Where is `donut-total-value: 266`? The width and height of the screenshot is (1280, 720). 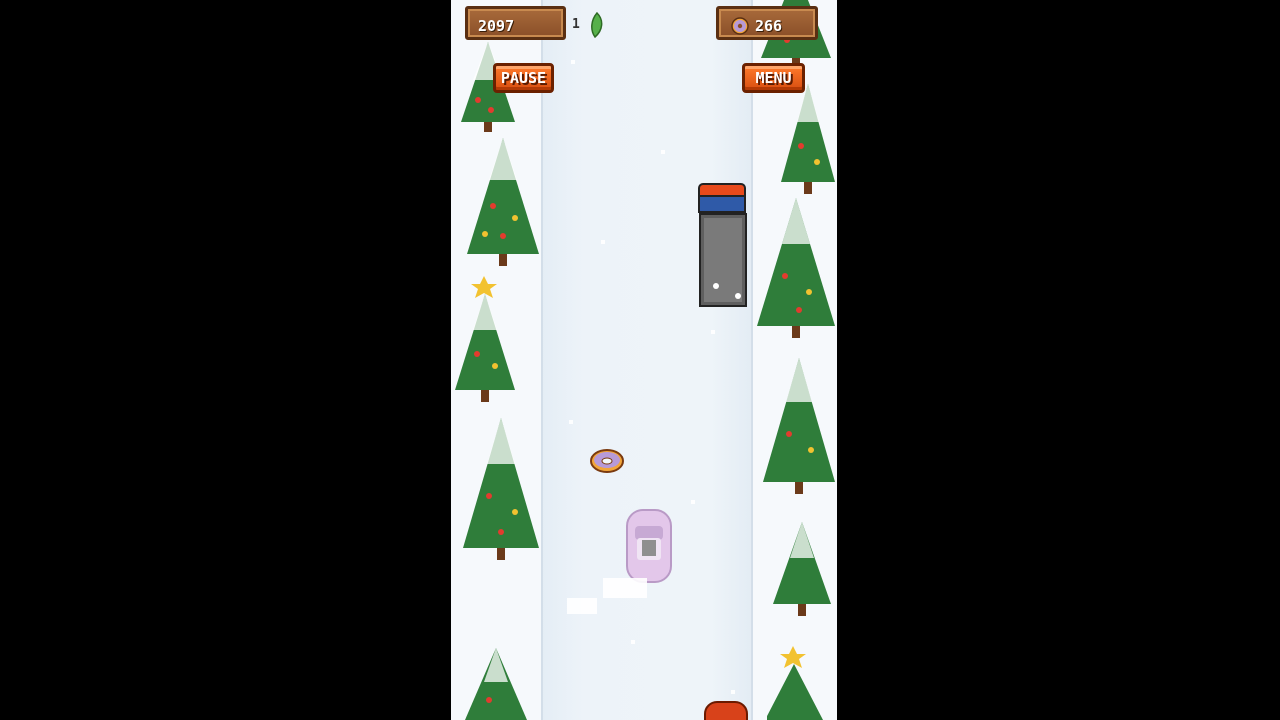 donut-total-value: 266 is located at coordinates (769, 26).